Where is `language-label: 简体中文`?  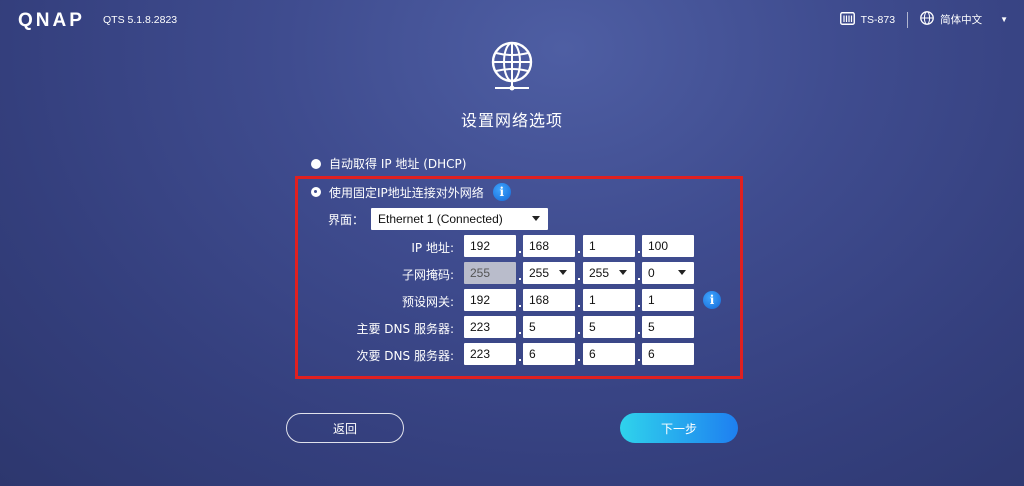 language-label: 简体中文 is located at coordinates (961, 20).